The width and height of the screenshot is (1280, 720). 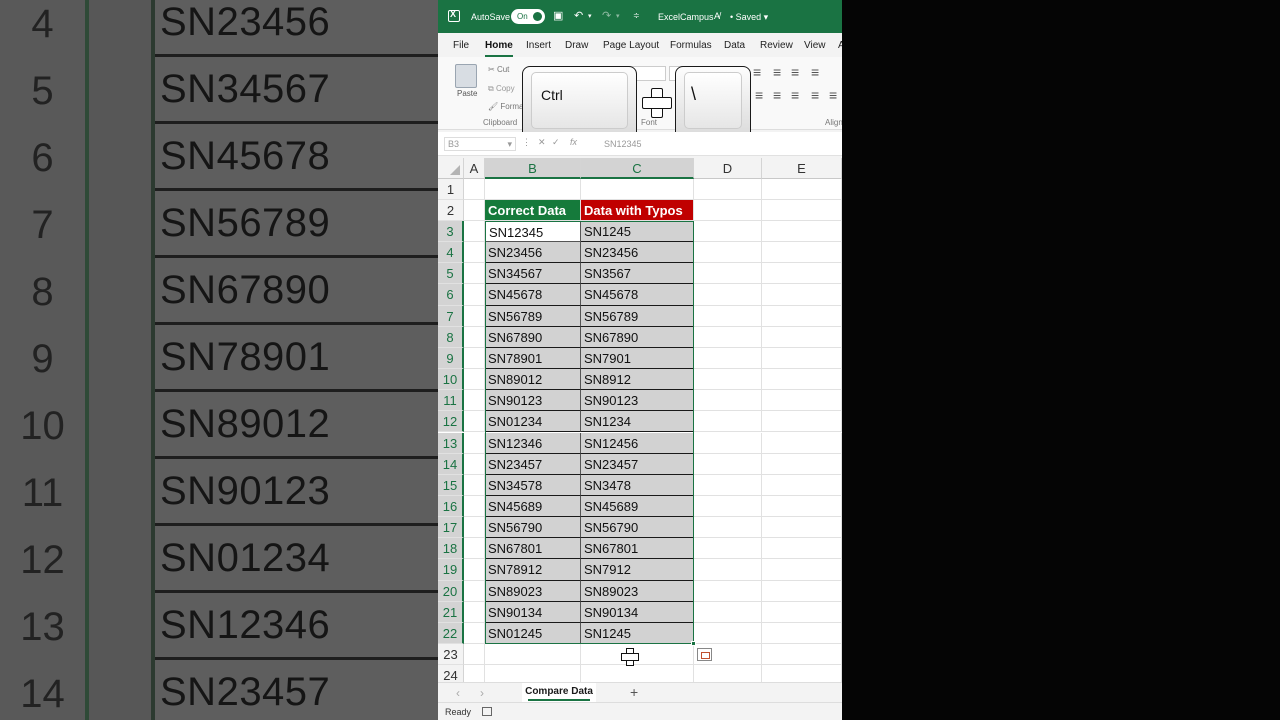 I want to click on typo-data-cell: SN89023, so click(x=637, y=591).